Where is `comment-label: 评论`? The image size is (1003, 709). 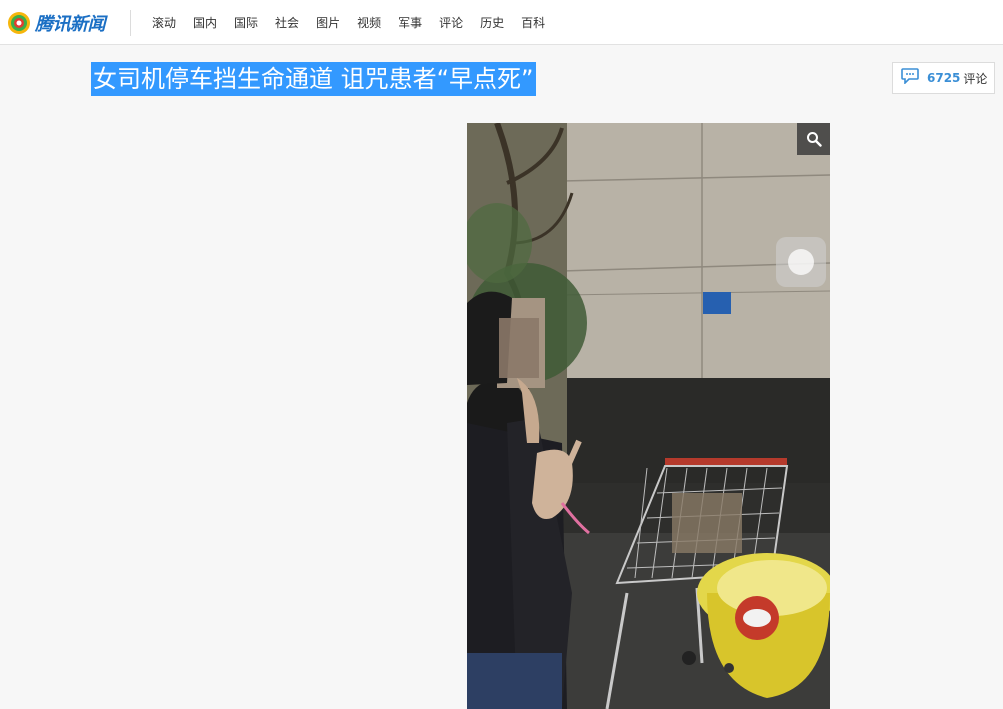 comment-label: 评论 is located at coordinates (975, 78).